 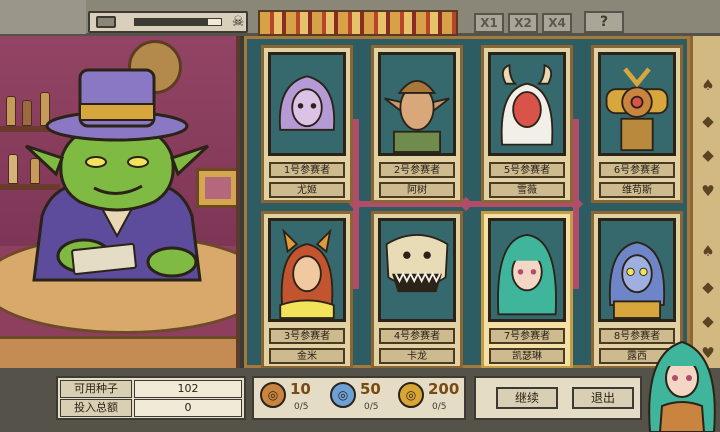 I want to click on seeds-label: 可用种子, so click(x=96, y=389).